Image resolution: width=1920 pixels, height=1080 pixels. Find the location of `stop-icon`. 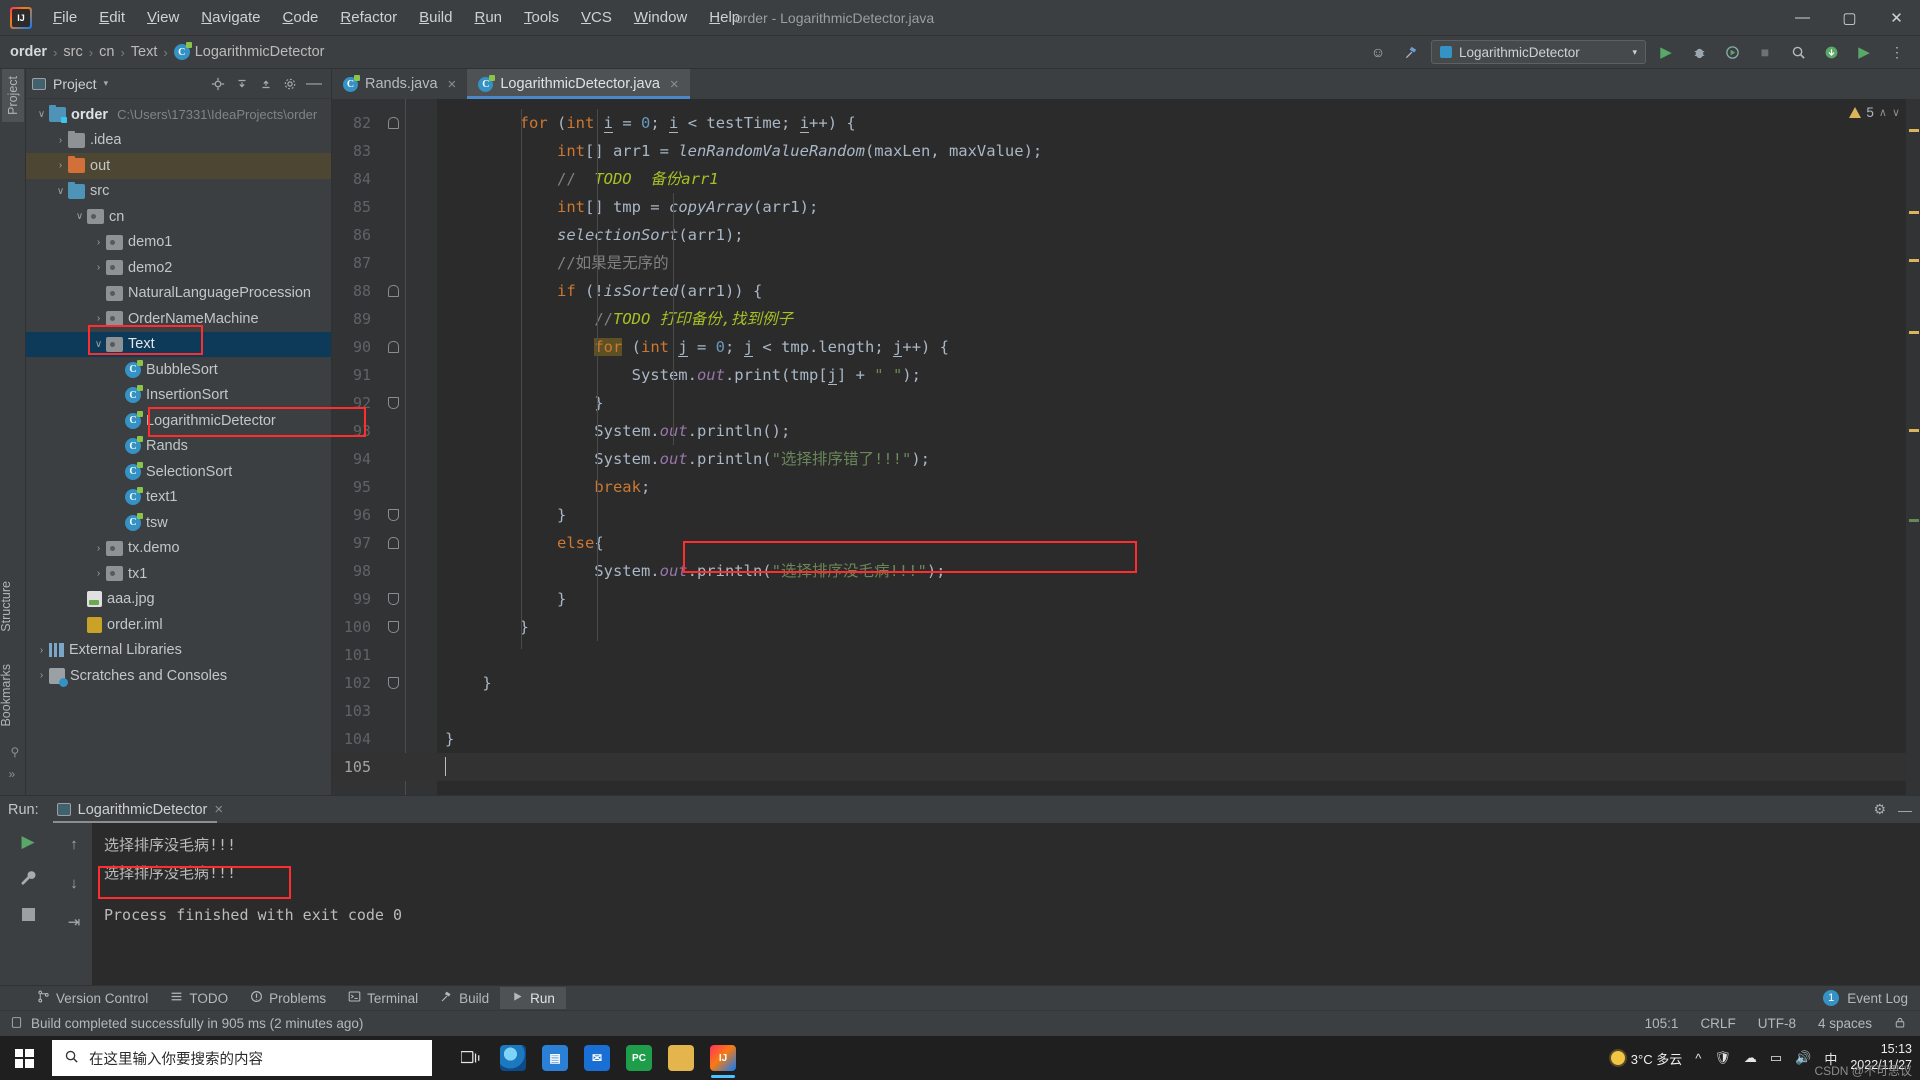

stop-icon is located at coordinates (28, 914).